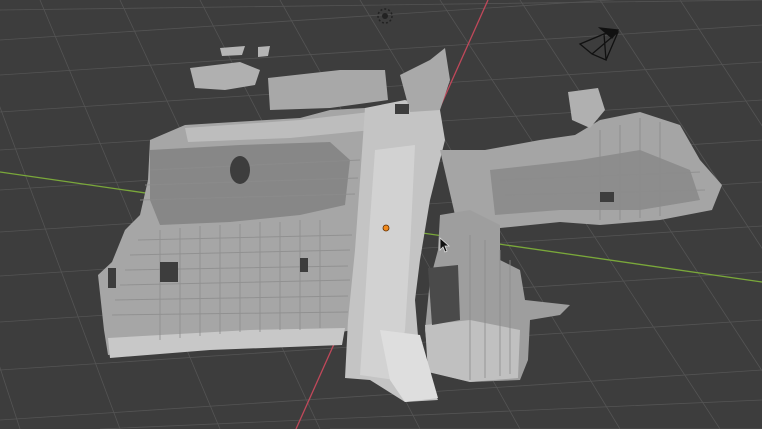 This screenshot has height=429, width=762. Describe the element at coordinates (472, 351) in the screenshot. I see `mesh-right-lower-floor` at that location.